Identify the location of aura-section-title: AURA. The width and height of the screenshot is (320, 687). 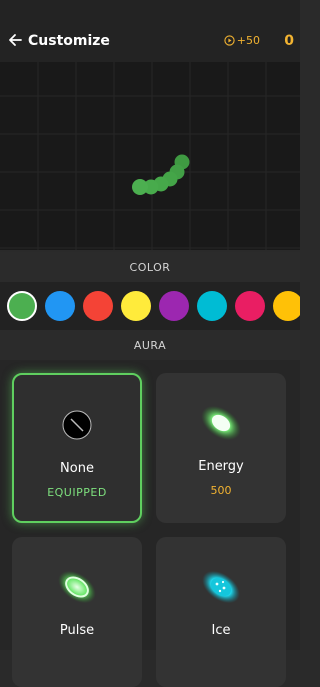
(150, 345).